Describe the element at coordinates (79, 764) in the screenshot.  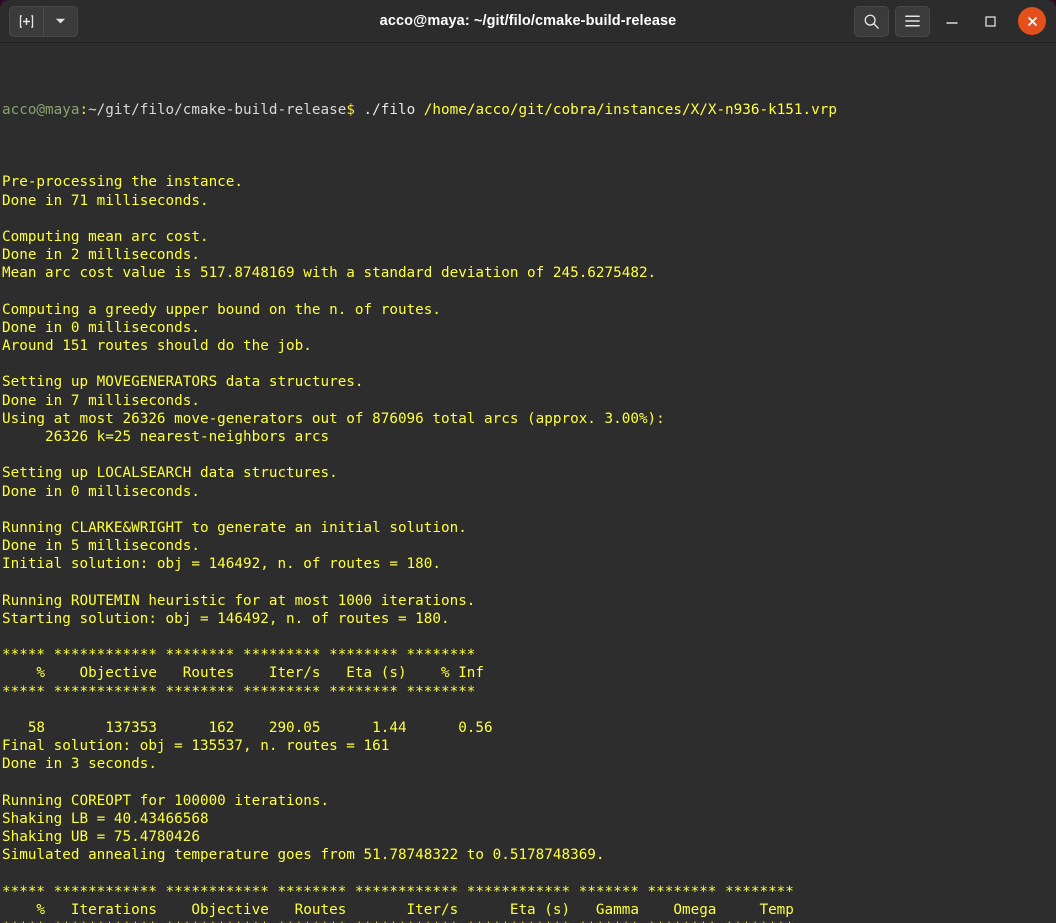
I see `terminal-line: Done in 3 seconds.` at that location.